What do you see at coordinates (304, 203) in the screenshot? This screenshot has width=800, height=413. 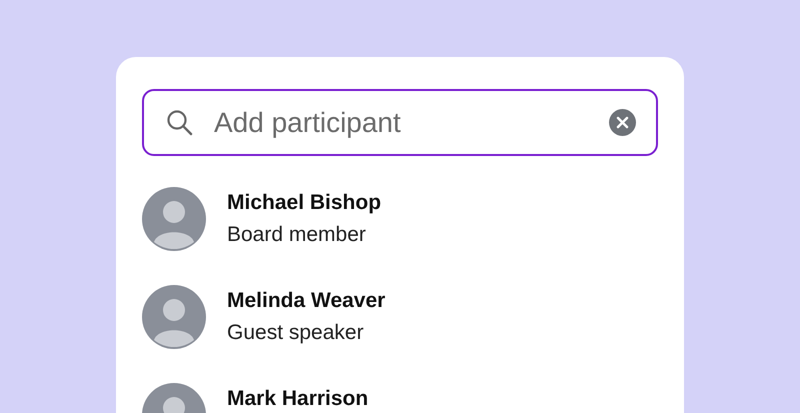 I see `participant-name: Michael Bishop` at bounding box center [304, 203].